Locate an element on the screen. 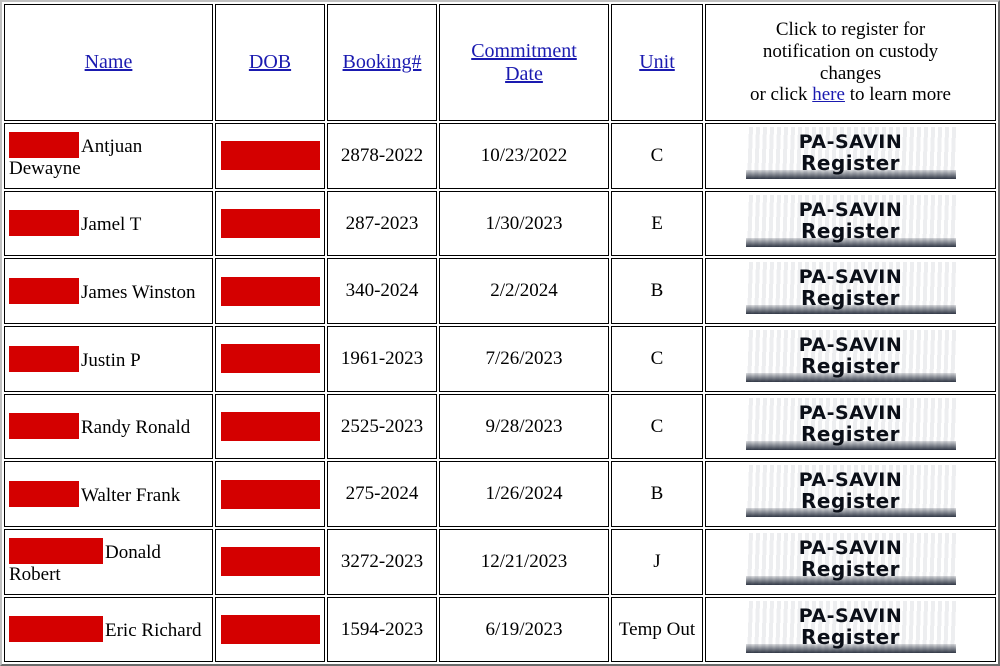  savin-header-line4-prefix: or click is located at coordinates (781, 95).